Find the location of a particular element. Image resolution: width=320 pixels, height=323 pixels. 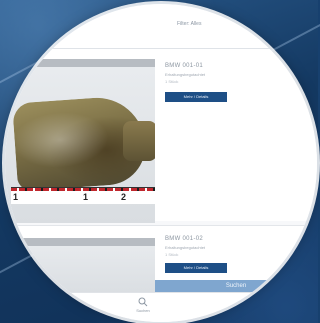

top-bar: Filter: Alles is located at coordinates (161, 26).